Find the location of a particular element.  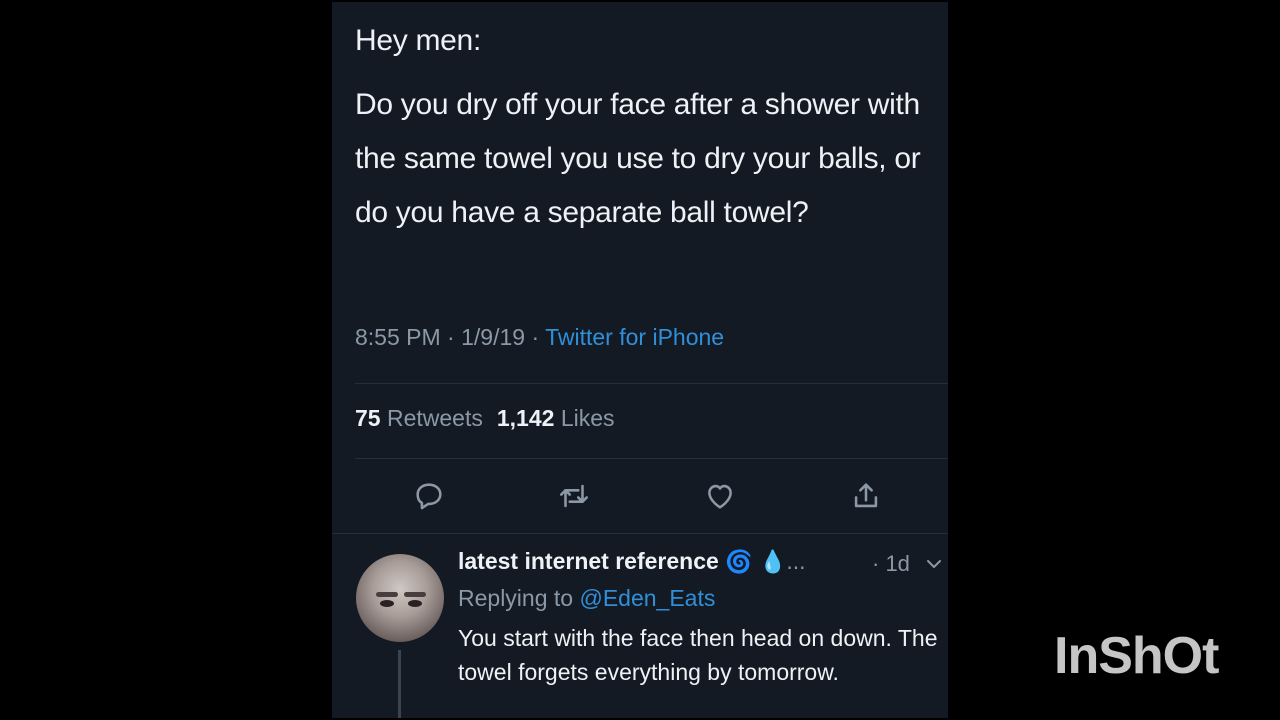

reply-icon is located at coordinates (429, 496).